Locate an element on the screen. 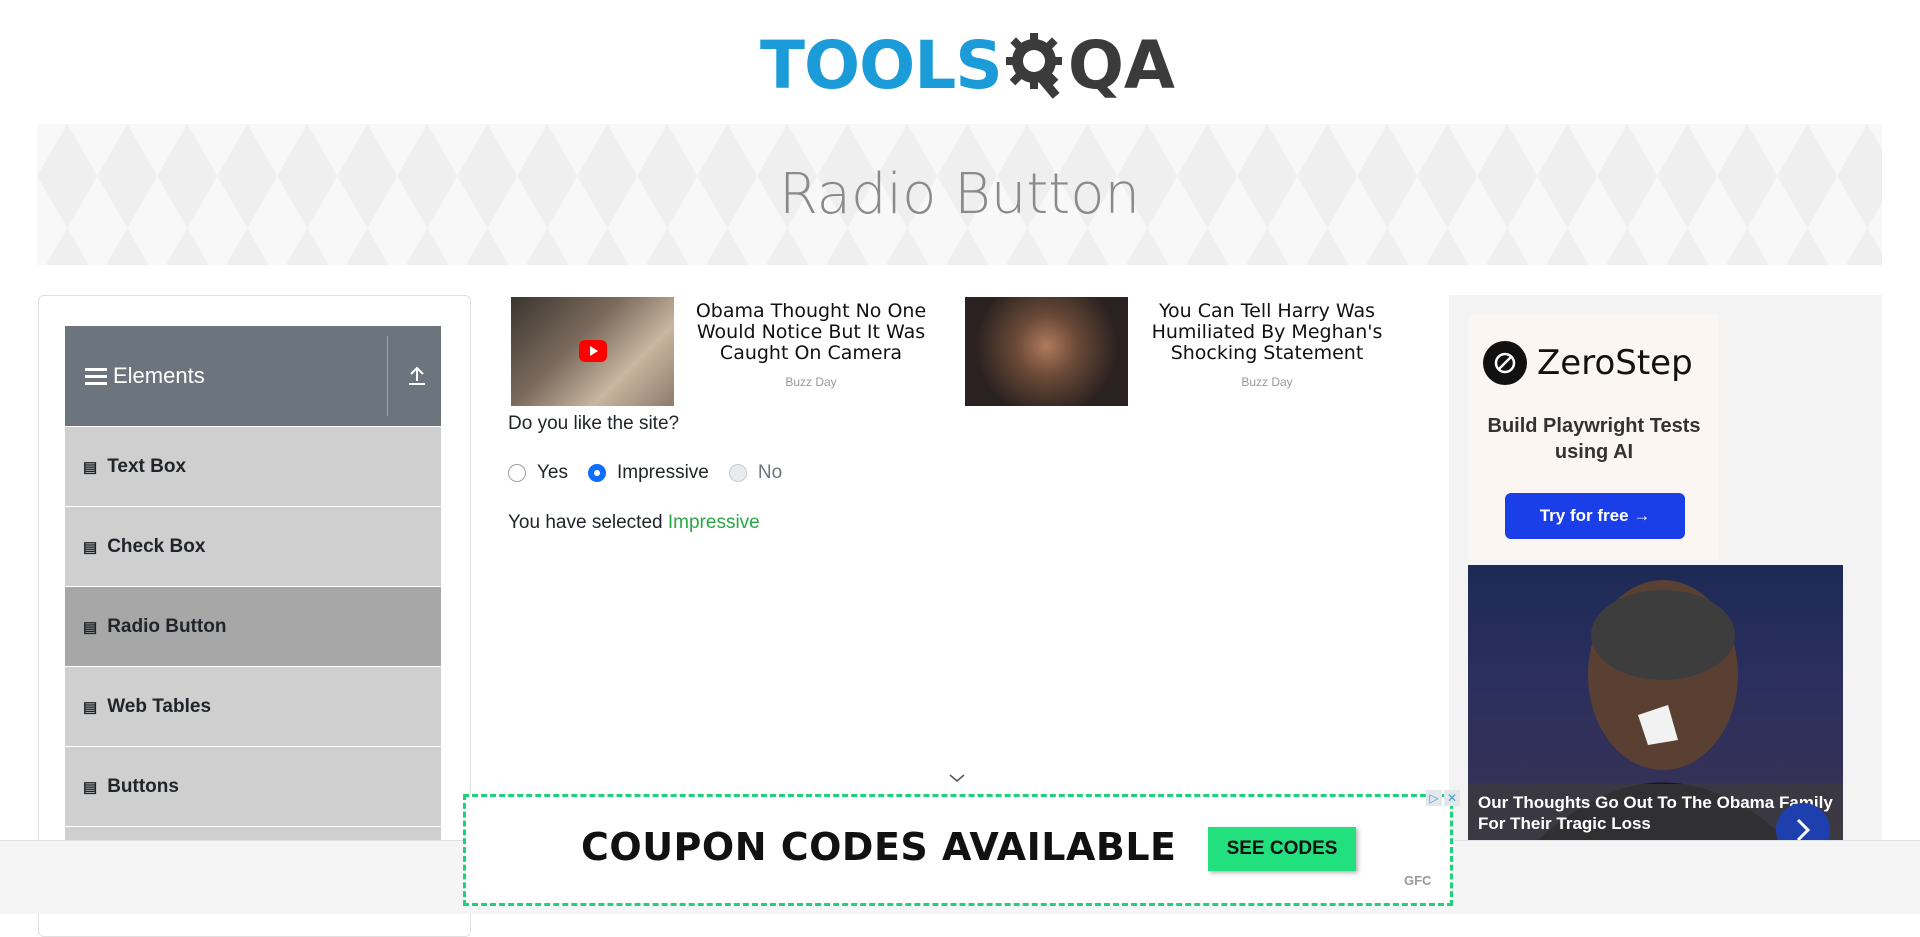  zerostep-tagline: Build Playwright Tests using AI is located at coordinates (1594, 439).